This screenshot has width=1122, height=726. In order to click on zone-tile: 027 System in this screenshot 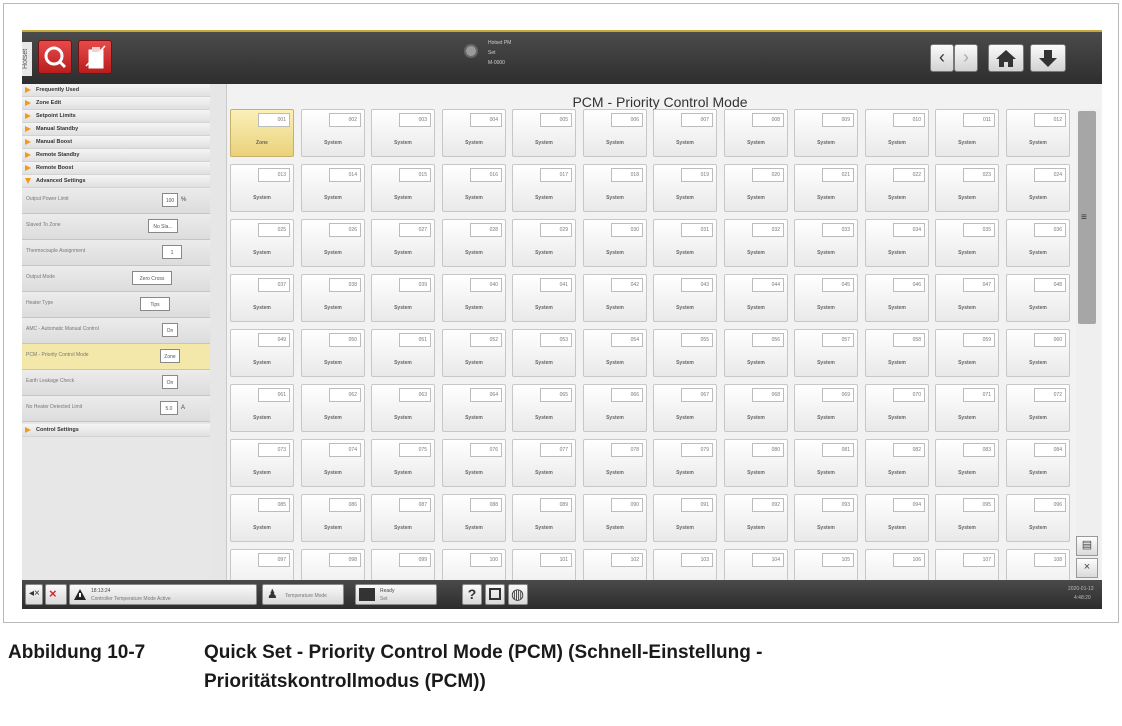, I will do `click(403, 243)`.